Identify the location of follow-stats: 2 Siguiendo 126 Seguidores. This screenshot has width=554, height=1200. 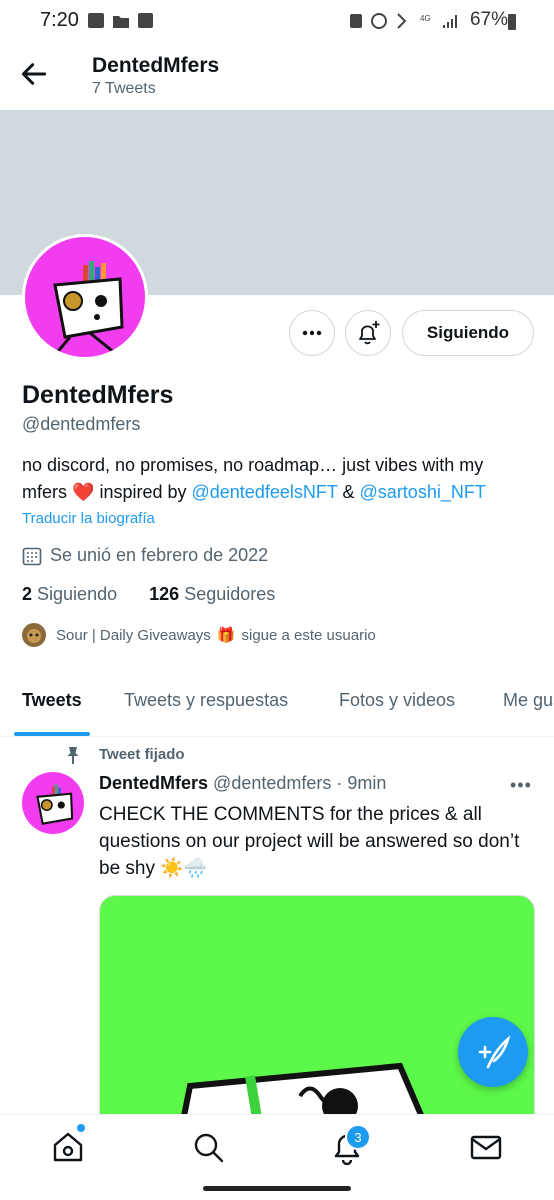
(148, 594).